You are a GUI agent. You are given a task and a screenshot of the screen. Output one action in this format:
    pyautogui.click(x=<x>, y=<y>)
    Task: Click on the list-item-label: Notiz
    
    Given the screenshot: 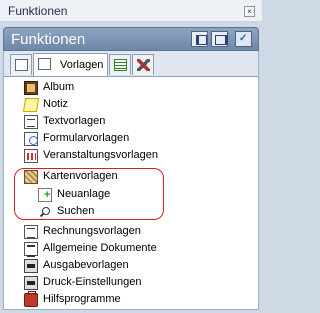 What is the action you would take?
    pyautogui.click(x=56, y=104)
    